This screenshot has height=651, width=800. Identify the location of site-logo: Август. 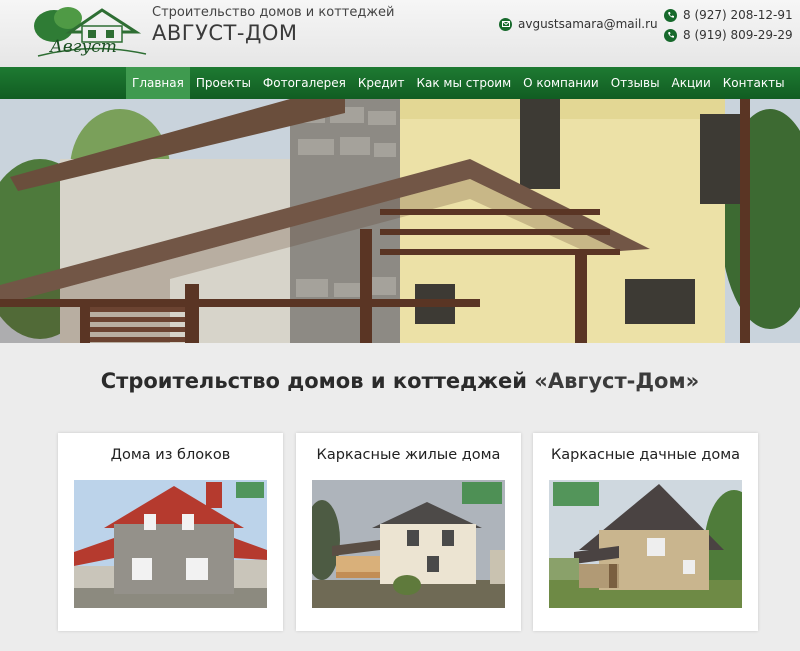
(91, 33).